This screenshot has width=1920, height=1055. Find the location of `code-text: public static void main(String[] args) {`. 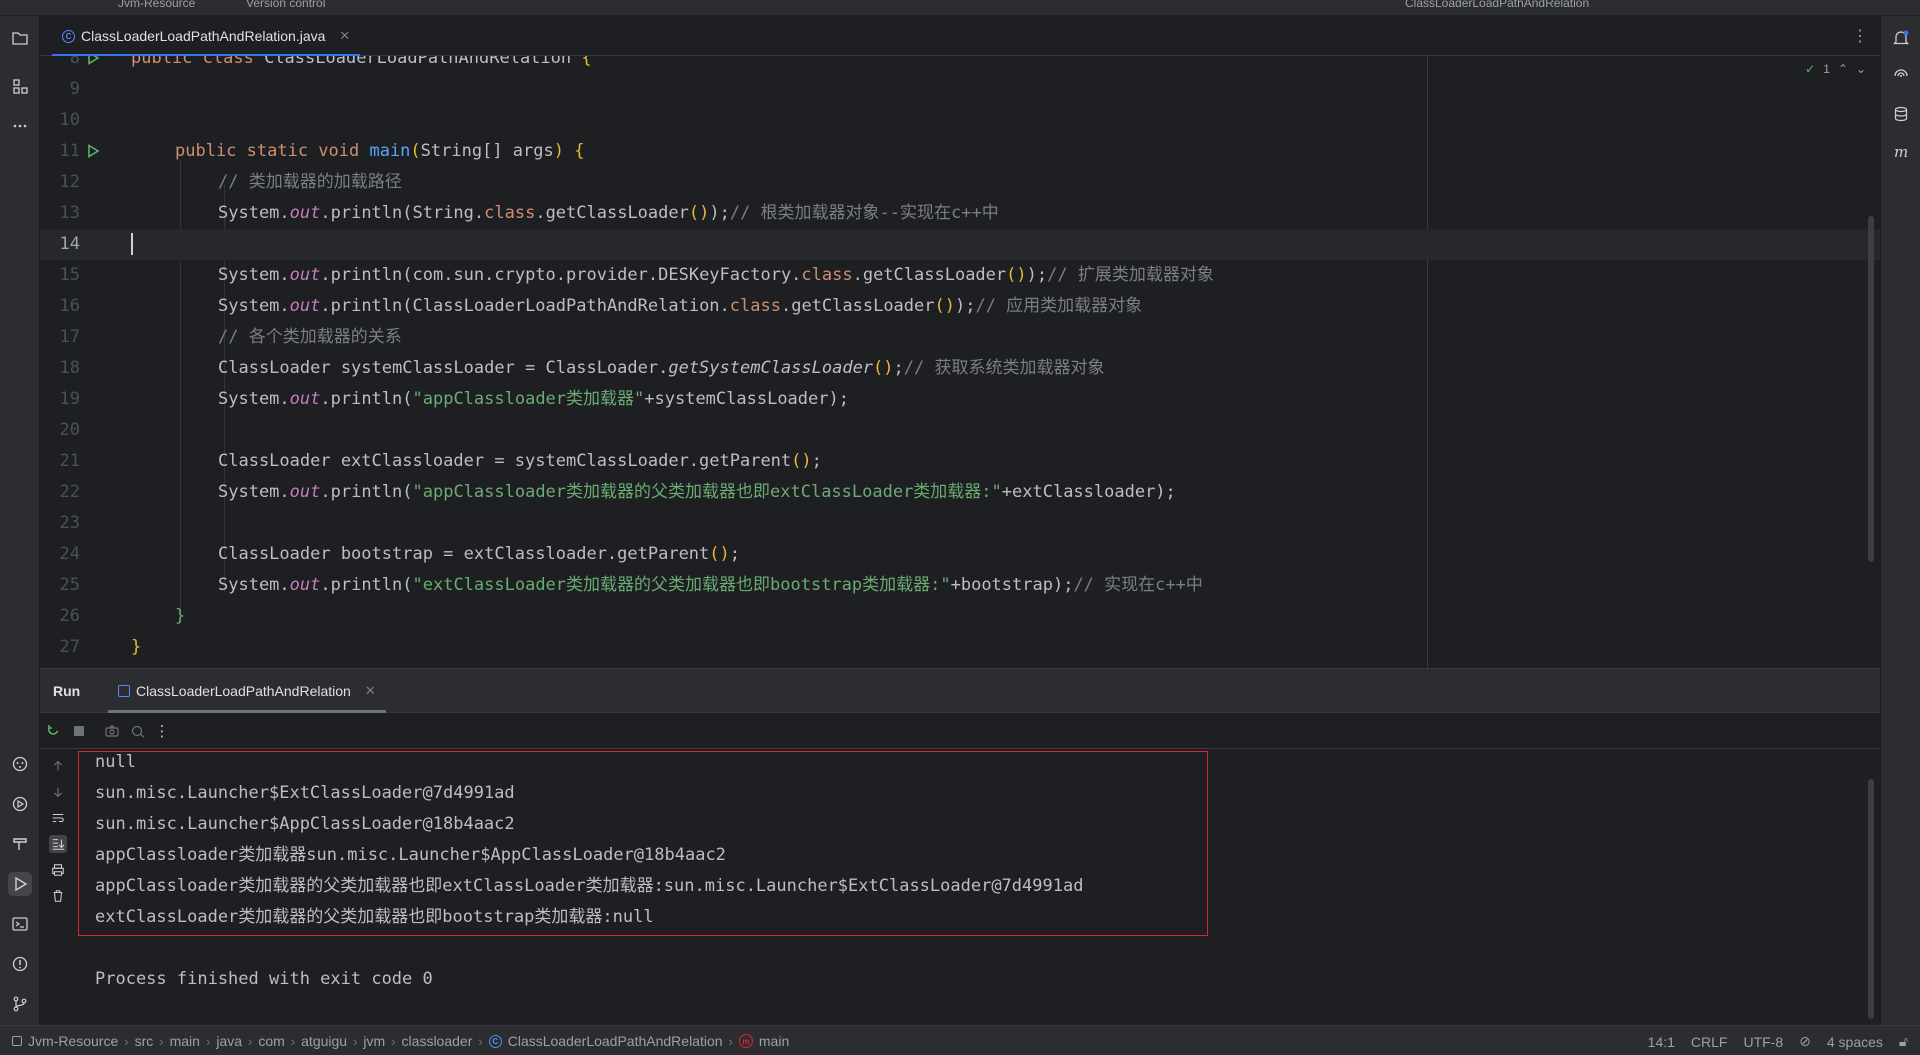

code-text: public static void main(String[] args) { is located at coordinates (380, 151).